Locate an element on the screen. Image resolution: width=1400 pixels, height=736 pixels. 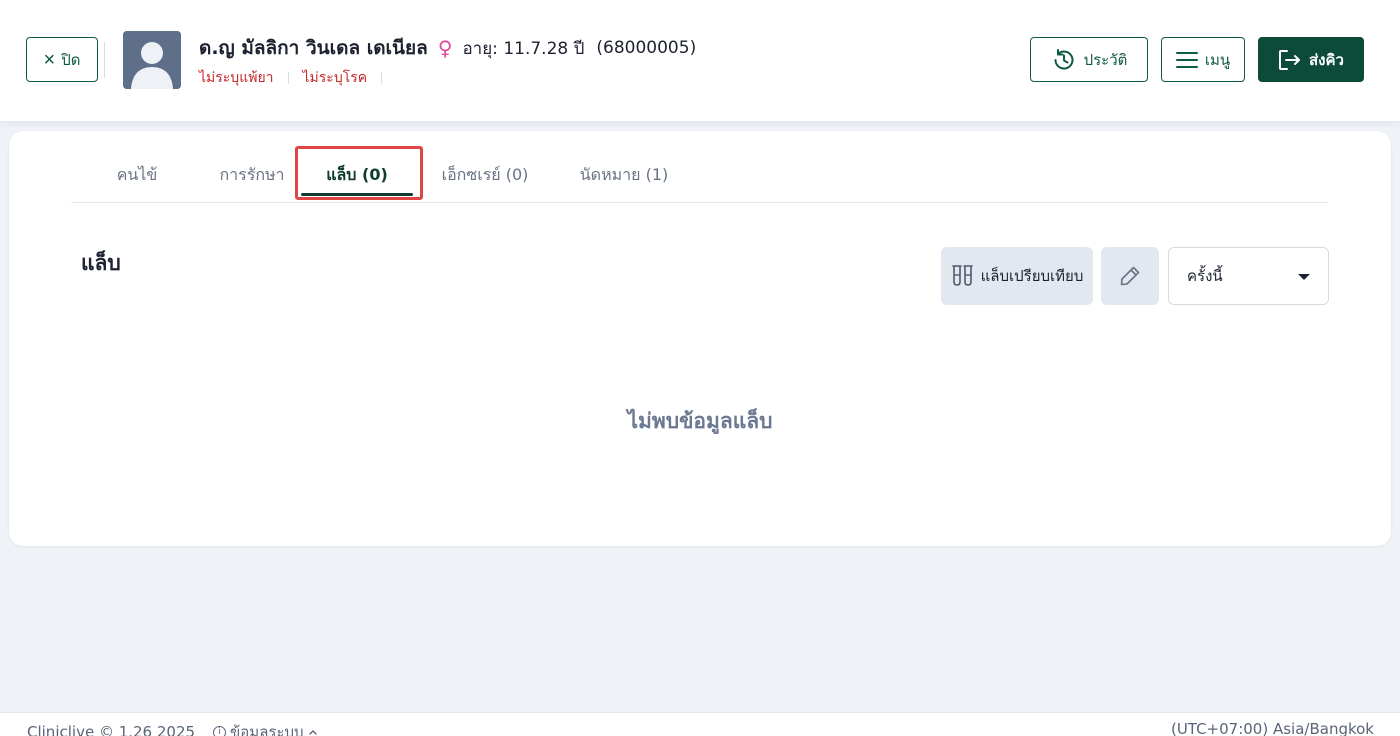
system-info-label: ข้อมูลระบบ is located at coordinates (267, 729).